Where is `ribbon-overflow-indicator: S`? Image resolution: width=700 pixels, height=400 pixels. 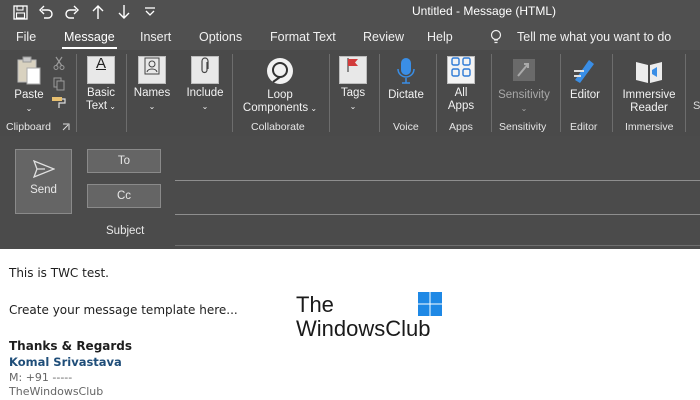 ribbon-overflow-indicator: S is located at coordinates (696, 106).